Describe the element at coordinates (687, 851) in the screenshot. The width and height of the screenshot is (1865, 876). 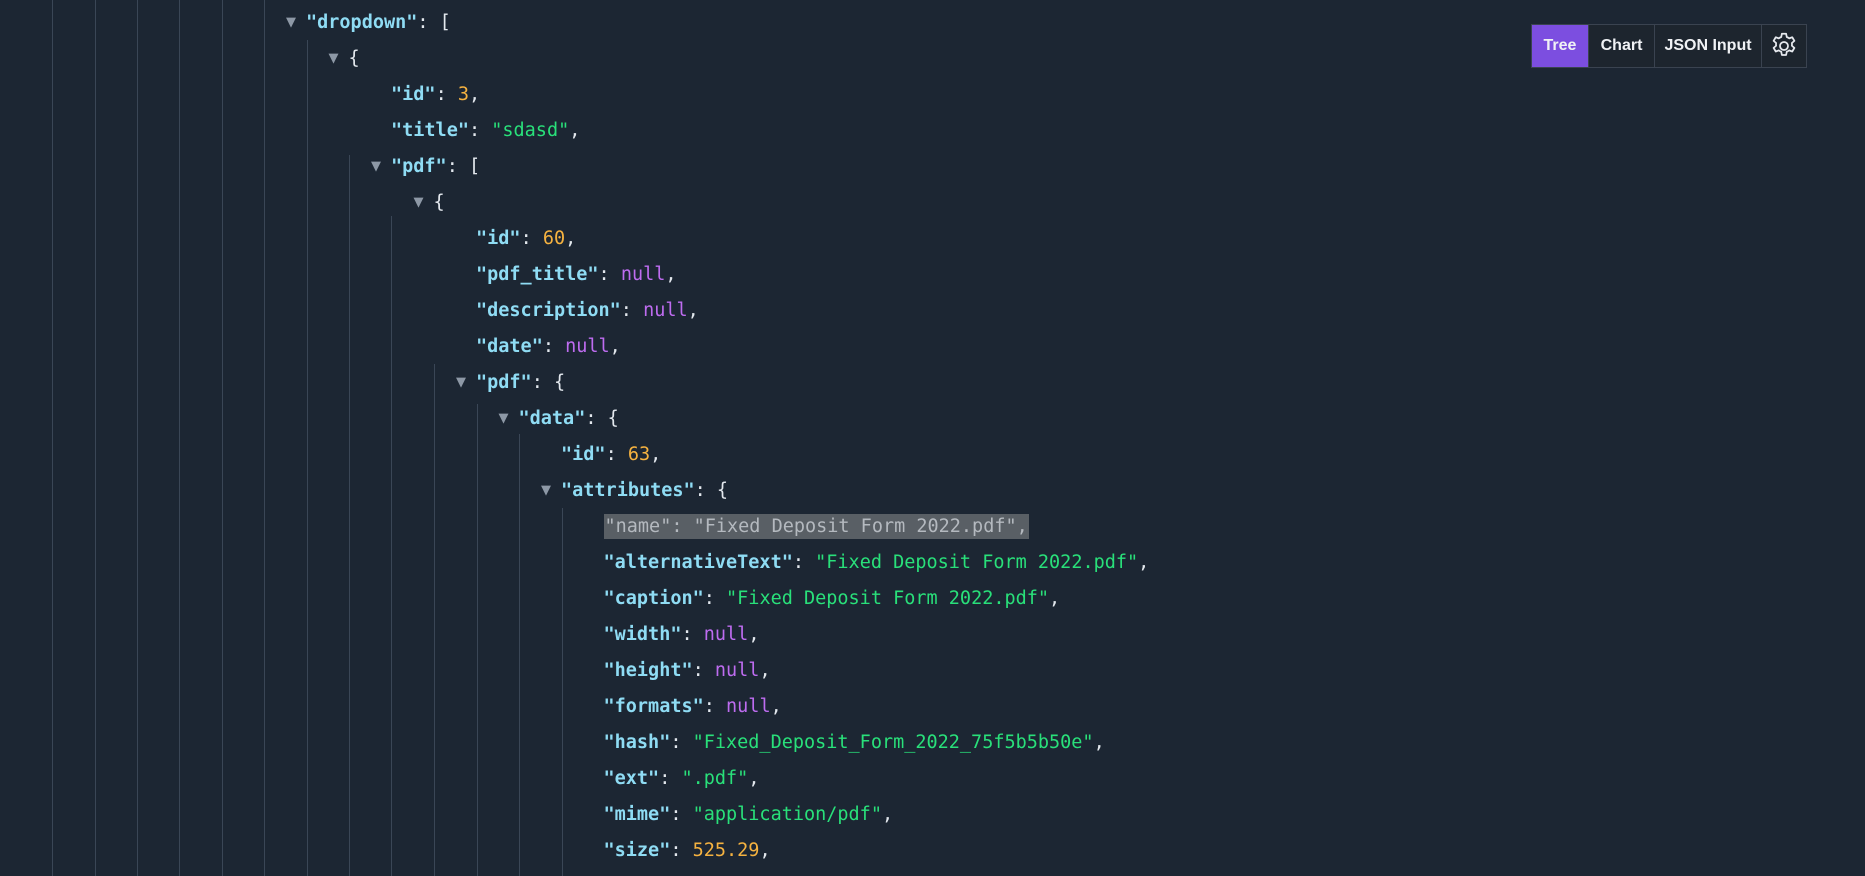
I see `tree-line: "size": 525.29,` at that location.